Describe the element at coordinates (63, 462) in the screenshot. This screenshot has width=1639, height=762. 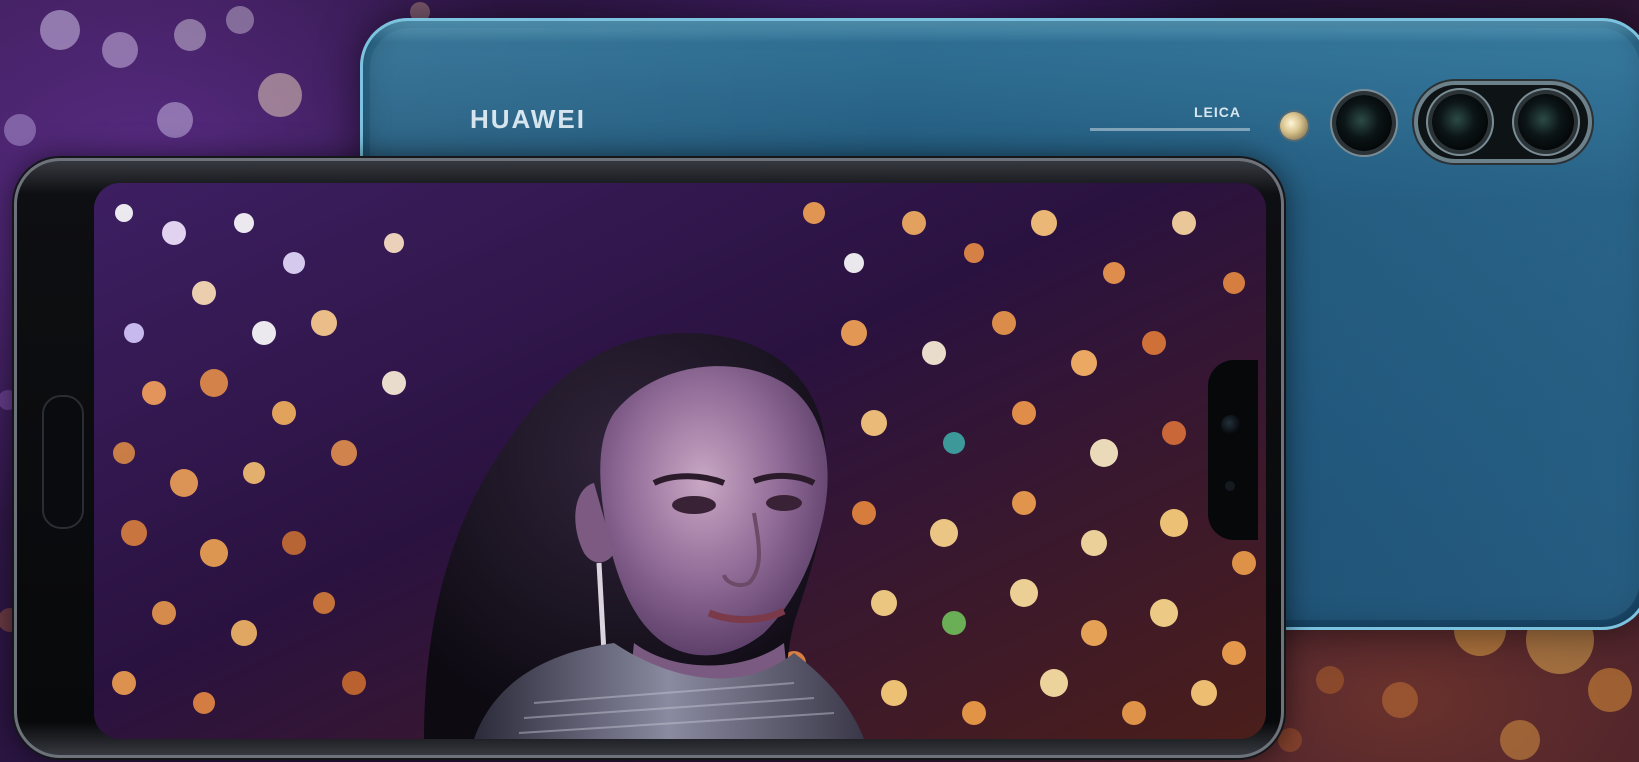
I see `fingerprint-home-button` at that location.